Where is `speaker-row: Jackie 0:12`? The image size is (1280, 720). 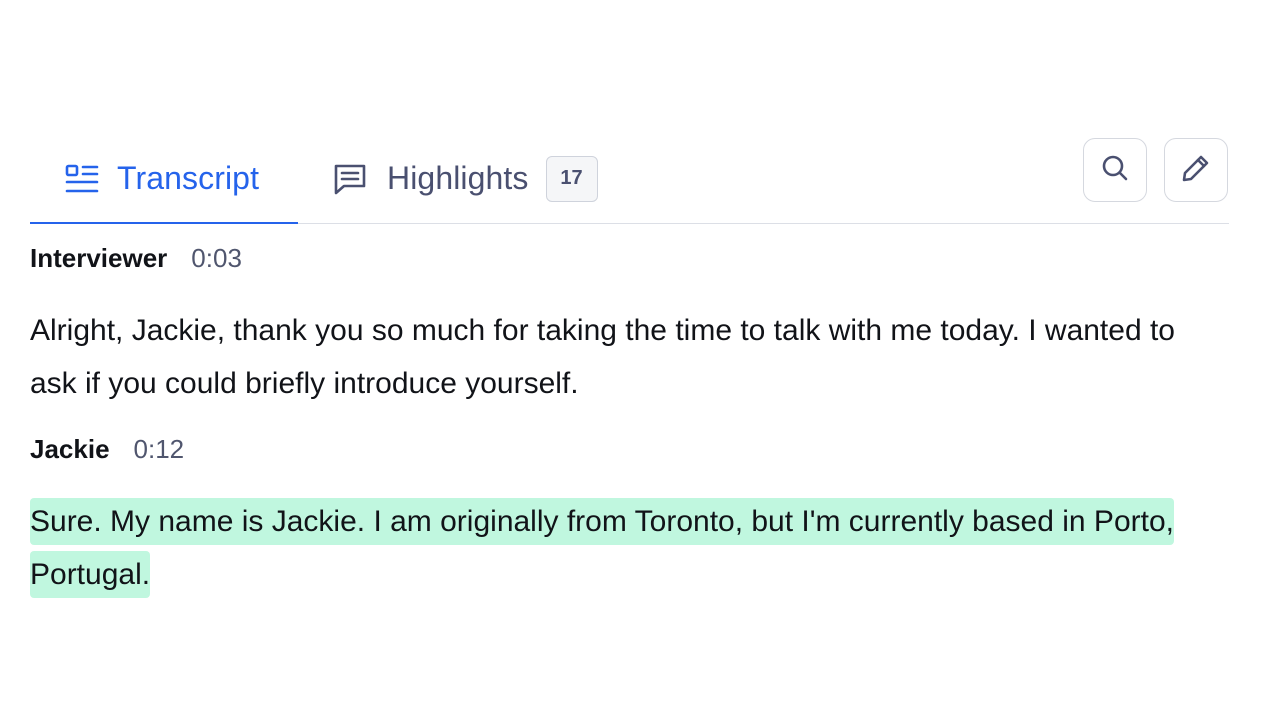
speaker-row: Jackie 0:12 is located at coordinates (630, 451).